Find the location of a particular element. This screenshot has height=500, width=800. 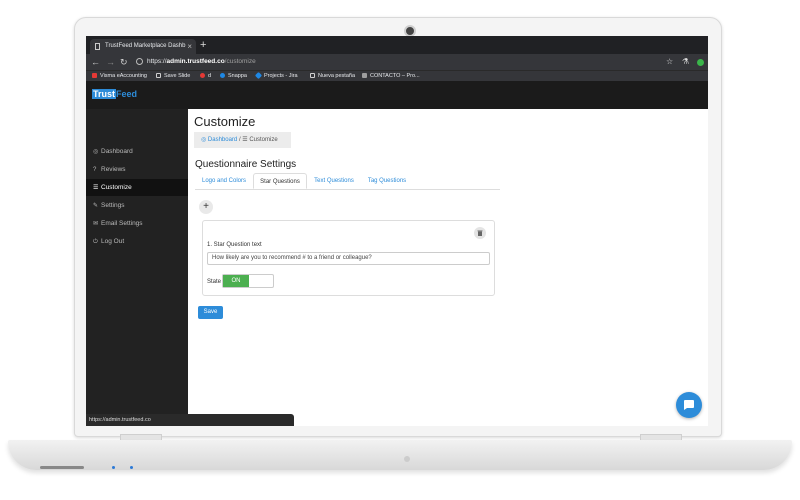

breadcrumb-current: Customize is located at coordinates (263, 140).